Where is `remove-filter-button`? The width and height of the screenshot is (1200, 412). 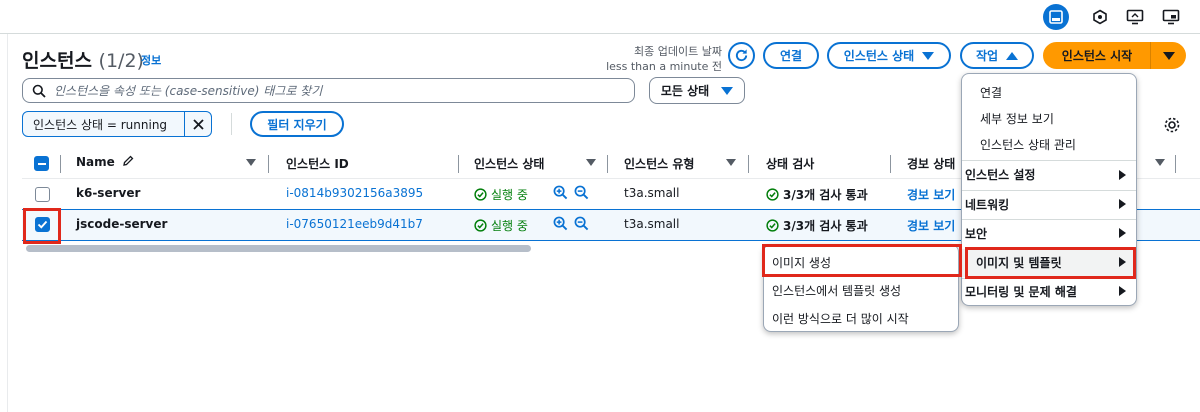 remove-filter-button is located at coordinates (197, 124).